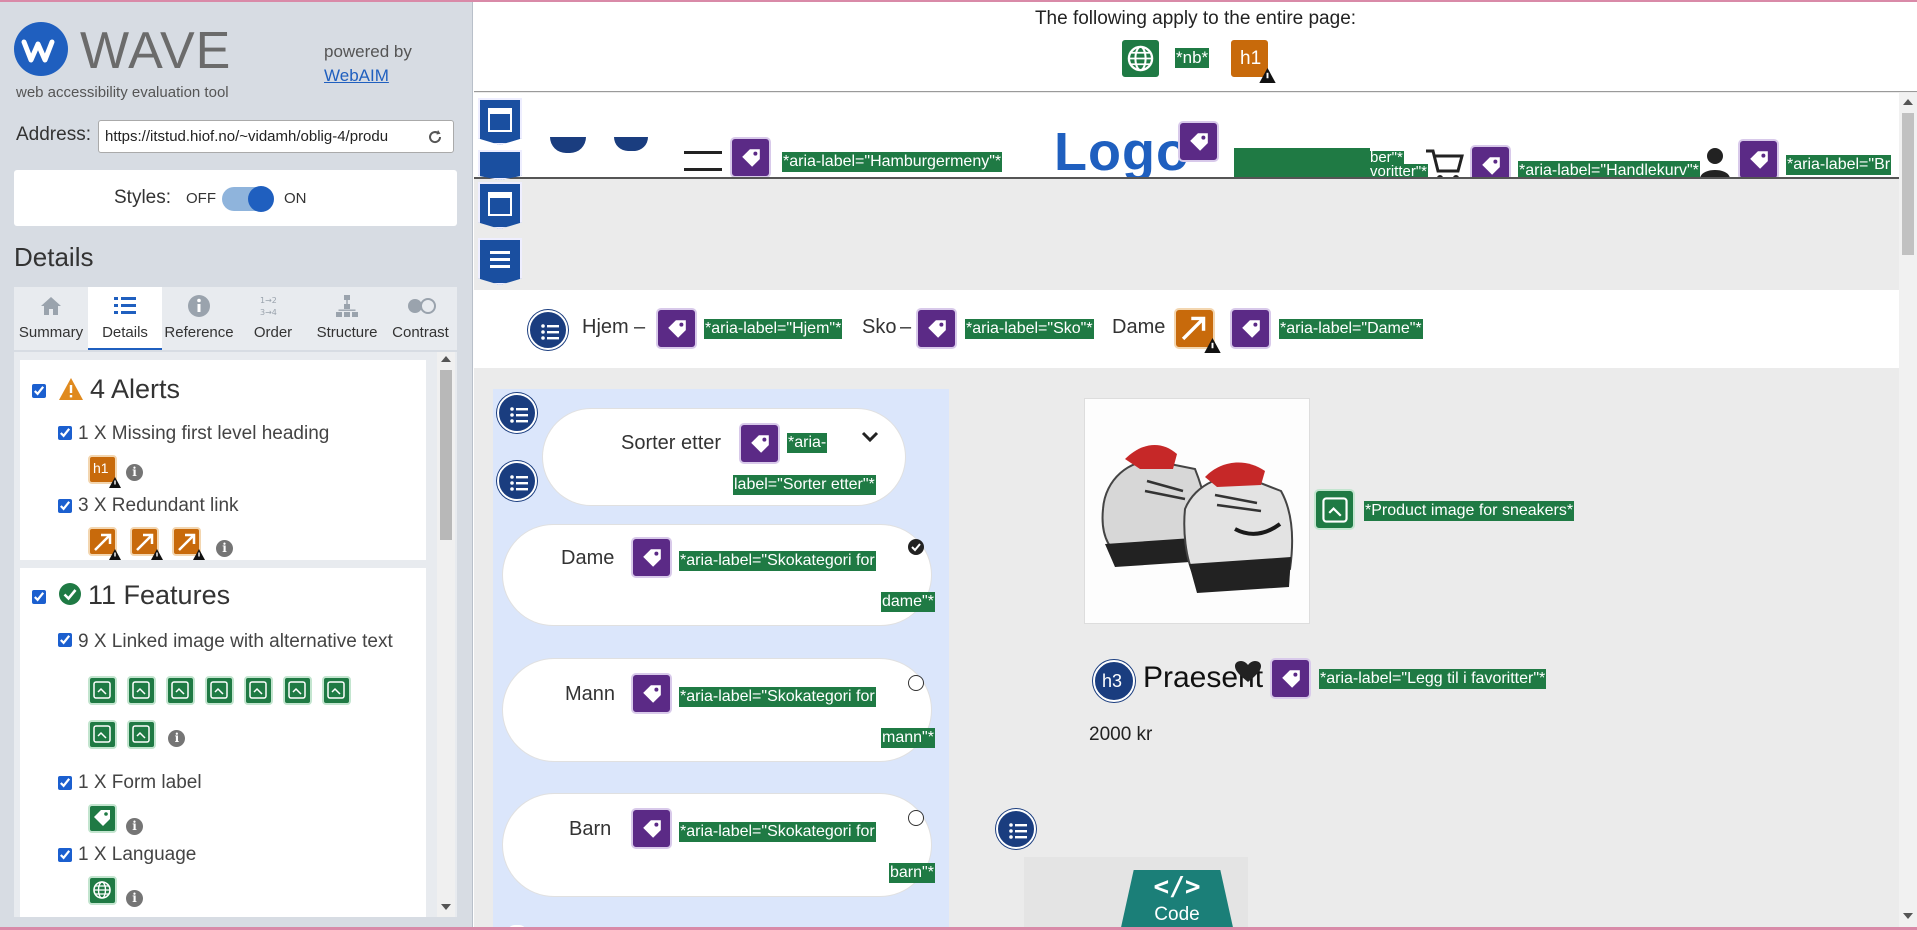 This screenshot has height=930, width=1917. I want to click on tab-summary: Summary, so click(51, 318).